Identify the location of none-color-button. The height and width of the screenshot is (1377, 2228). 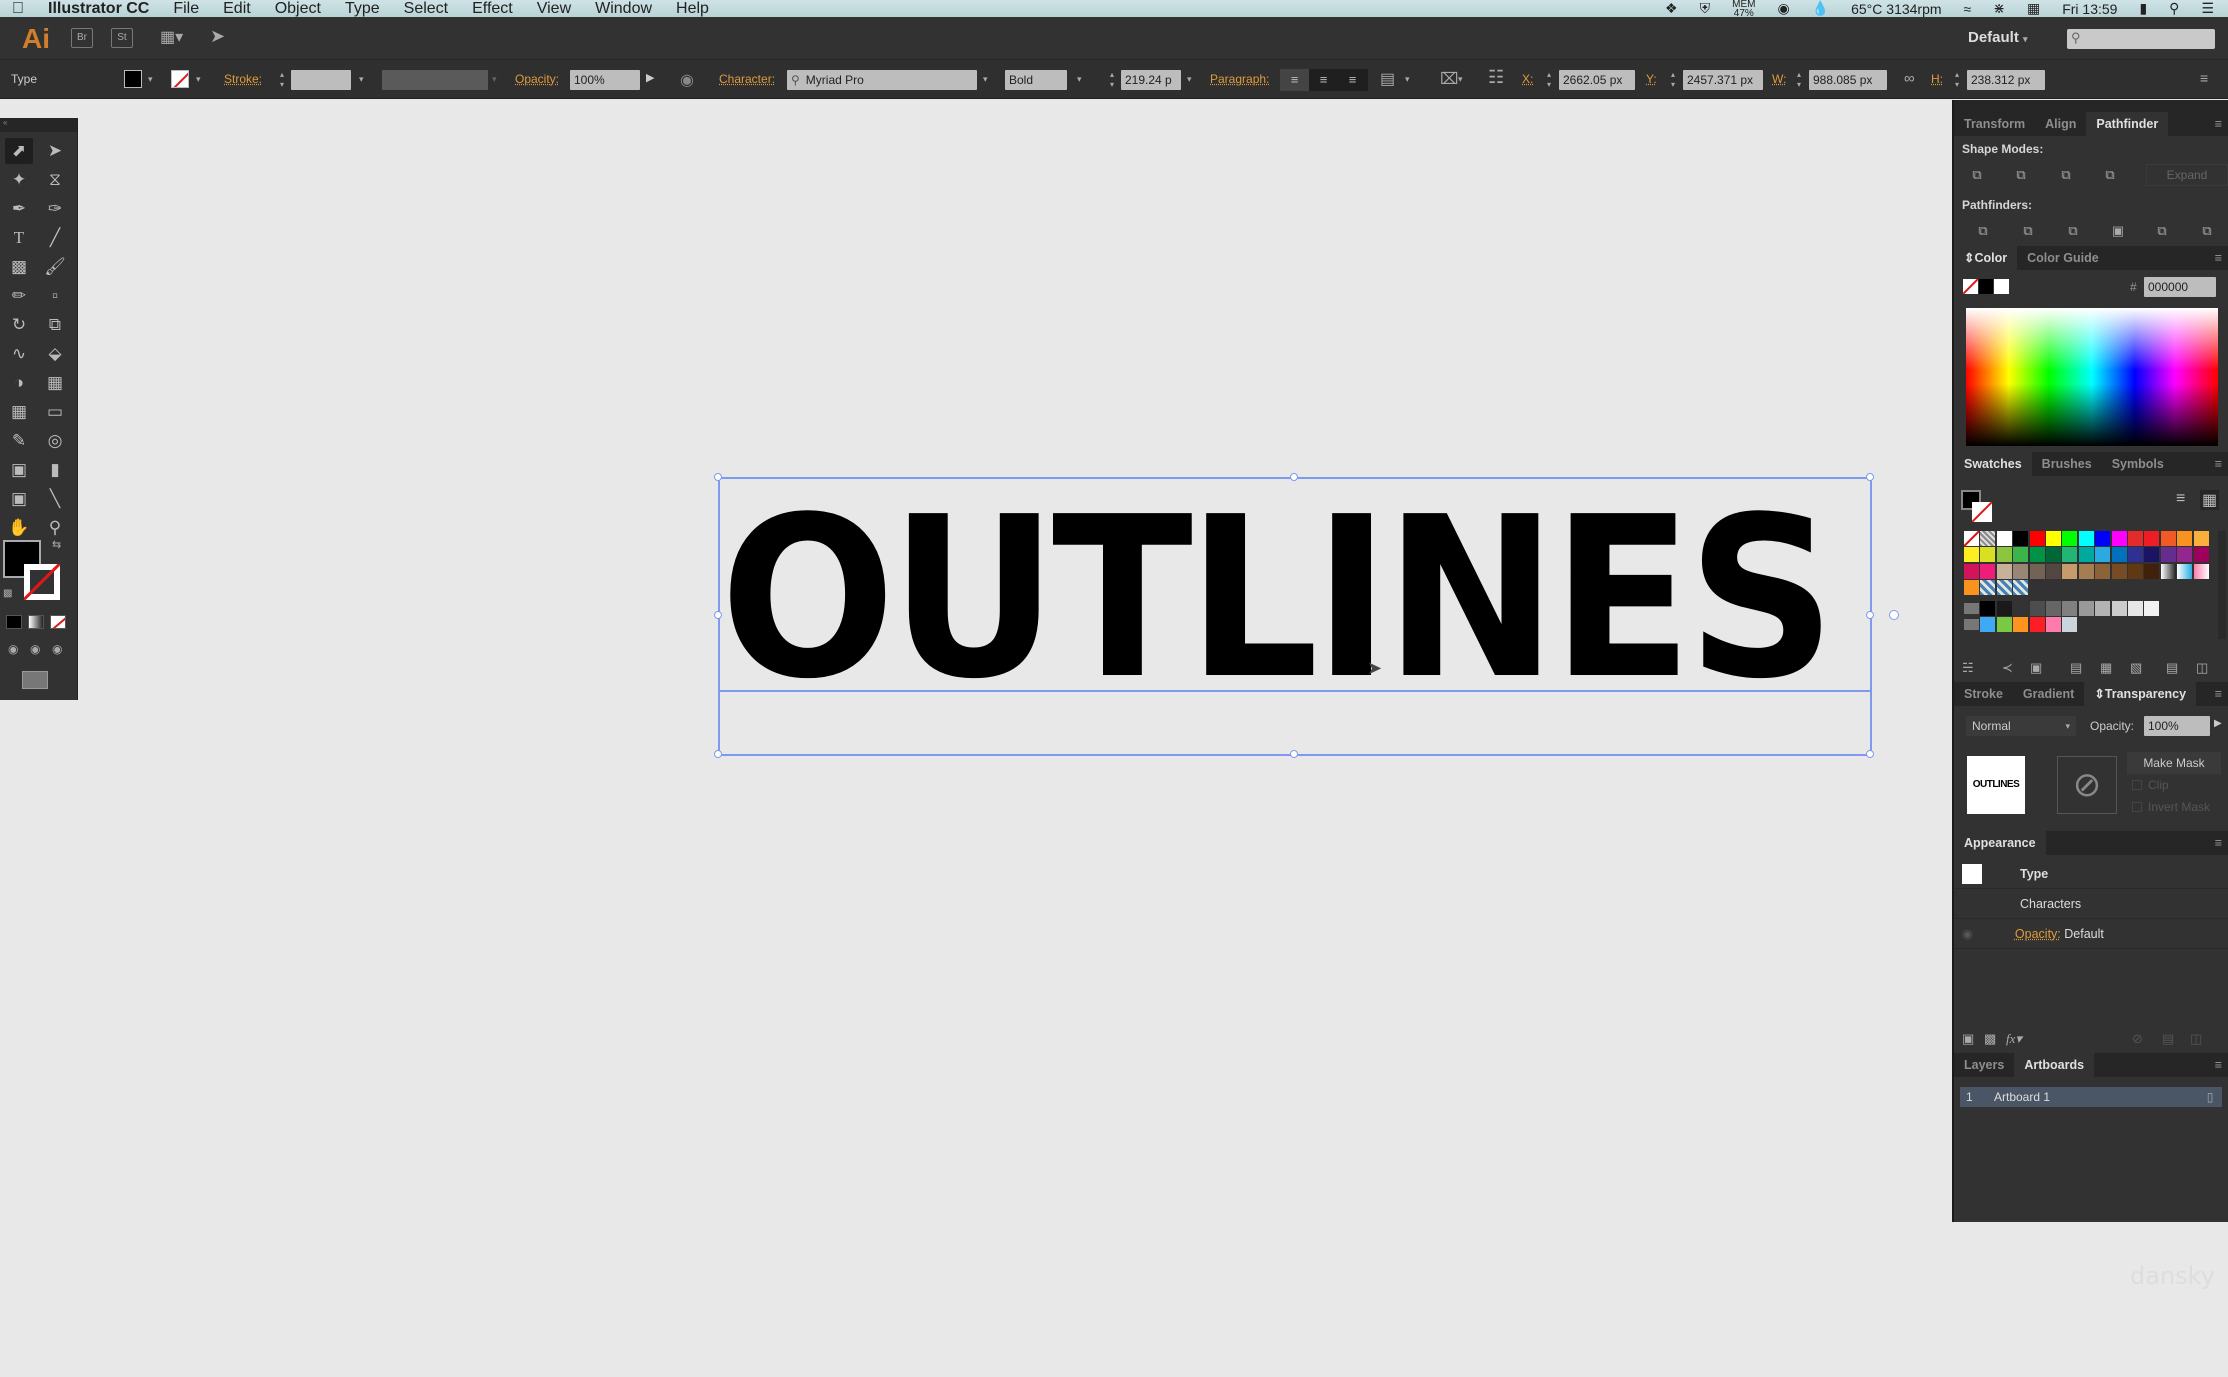
(1970, 286).